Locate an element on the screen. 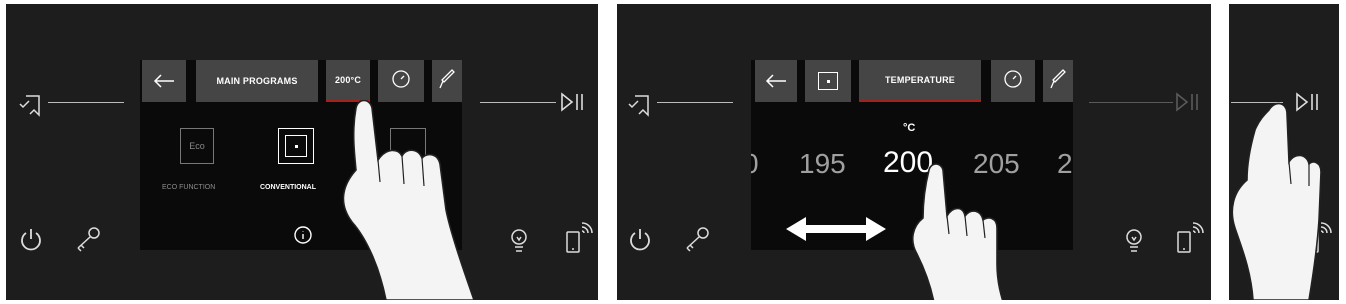  tab-temperature: 200°C is located at coordinates (348, 81).